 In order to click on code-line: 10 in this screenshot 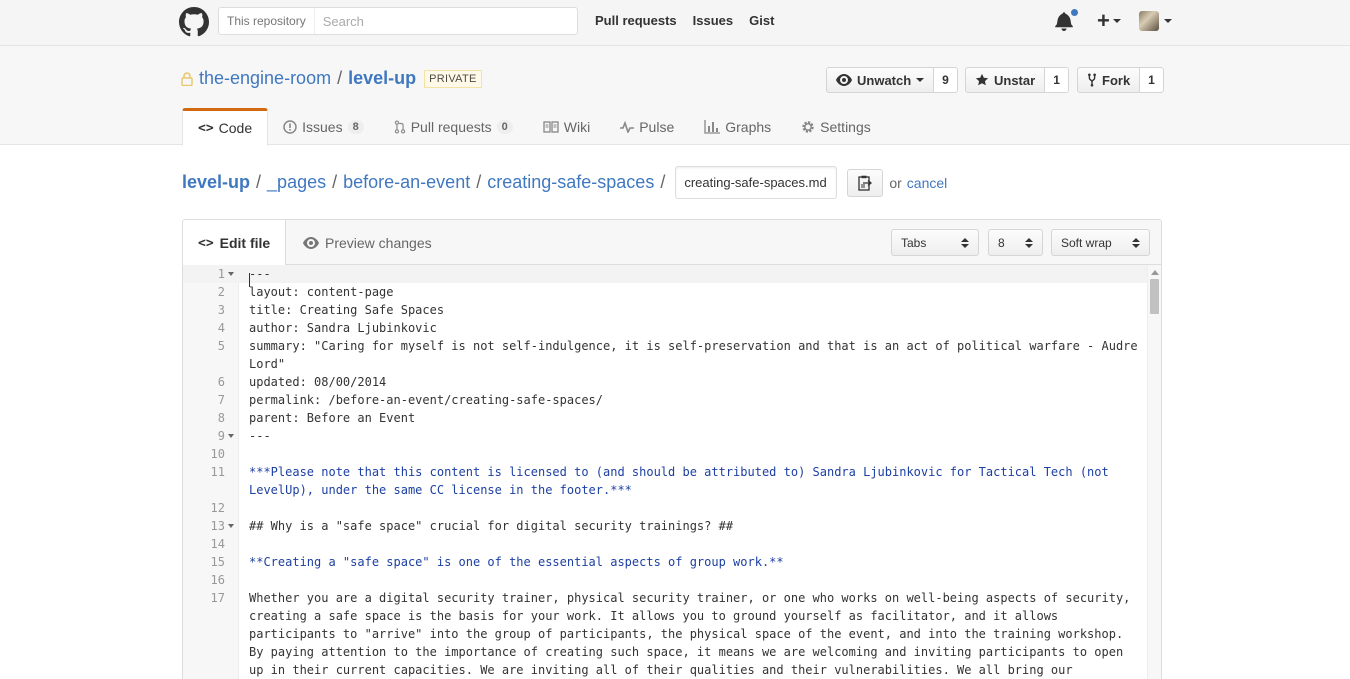, I will do `click(665, 454)`.